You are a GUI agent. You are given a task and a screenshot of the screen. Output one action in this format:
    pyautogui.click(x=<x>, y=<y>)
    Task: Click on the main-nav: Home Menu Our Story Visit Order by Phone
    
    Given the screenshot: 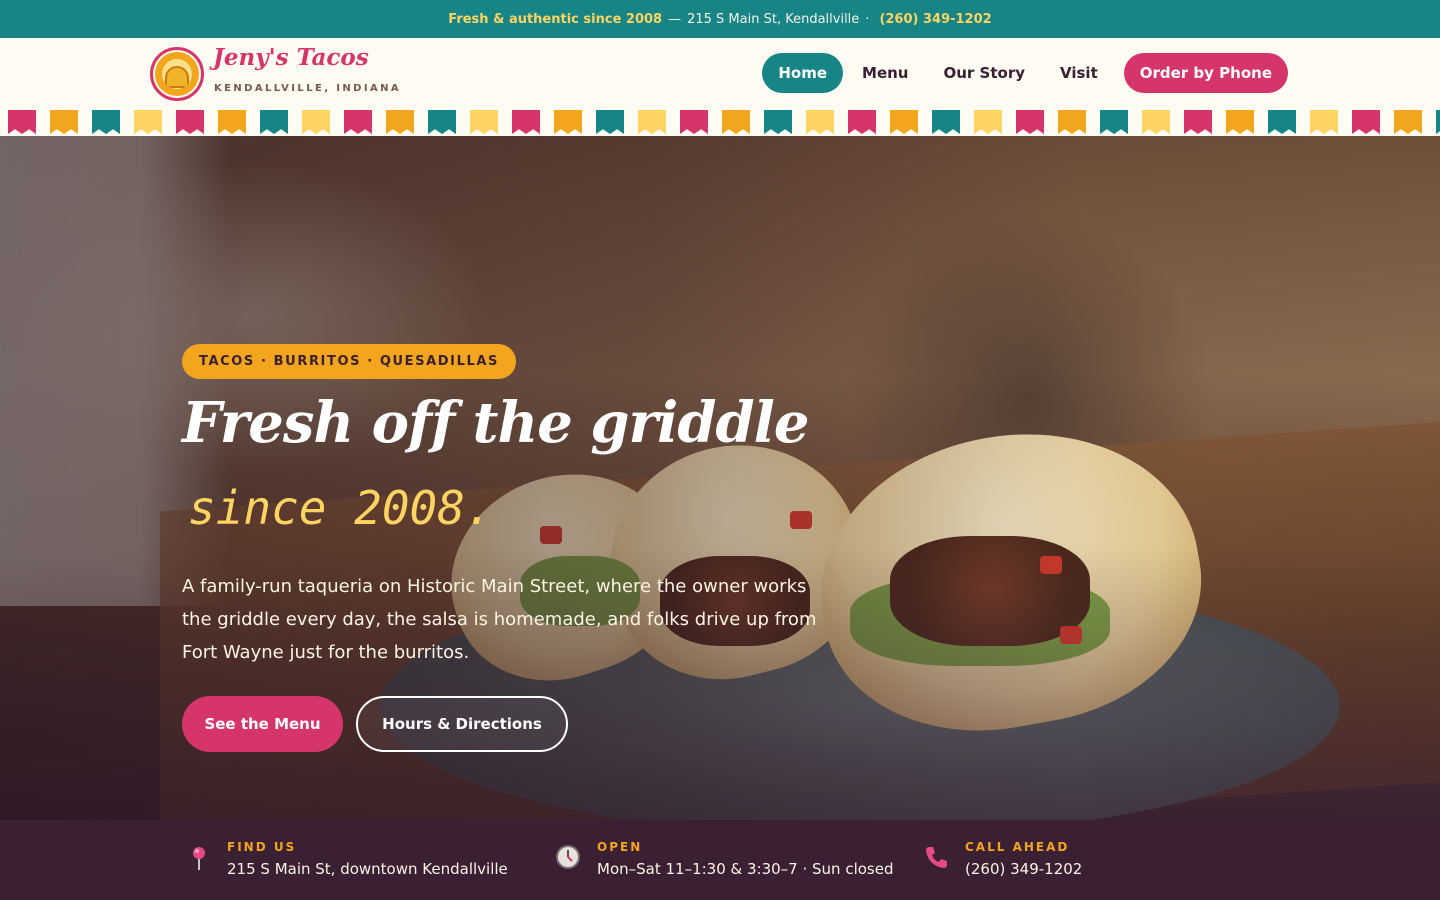 What is the action you would take?
    pyautogui.click(x=1023, y=73)
    